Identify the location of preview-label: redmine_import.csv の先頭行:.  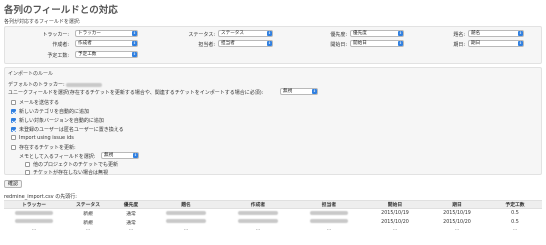
(40, 197).